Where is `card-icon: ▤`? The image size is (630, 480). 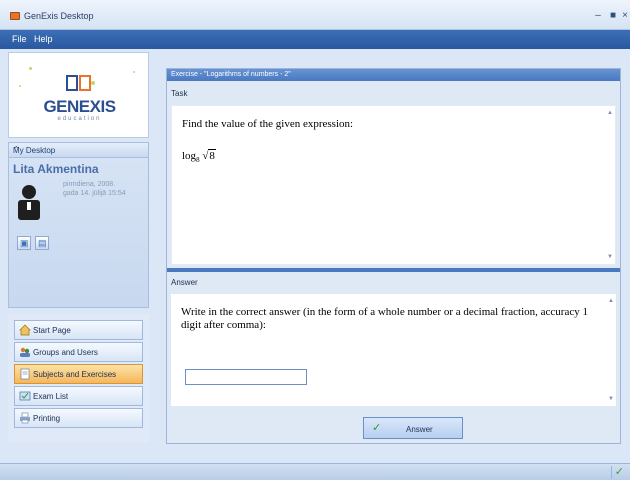 card-icon: ▤ is located at coordinates (42, 243).